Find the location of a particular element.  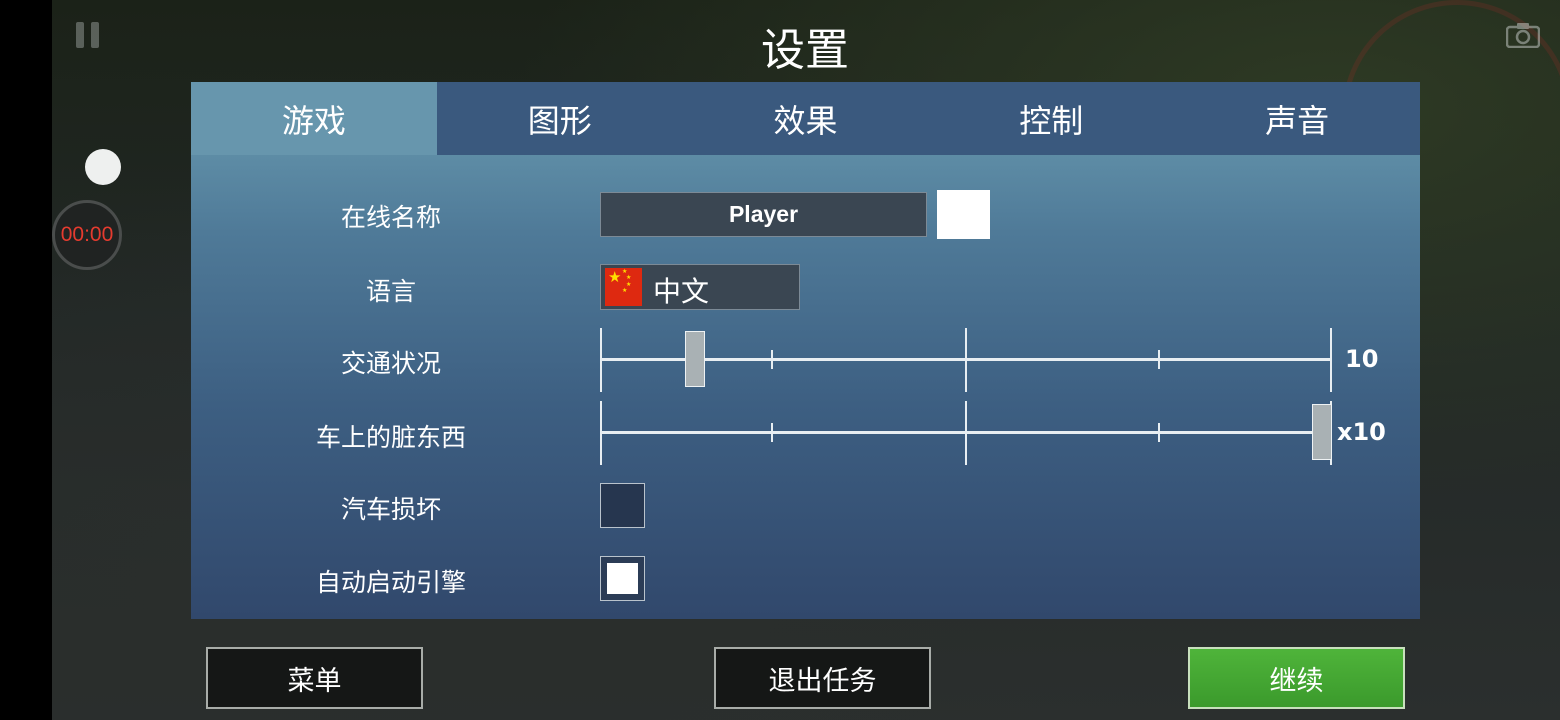

car-dirt-label: 车上的脏东西 is located at coordinates (390, 437).